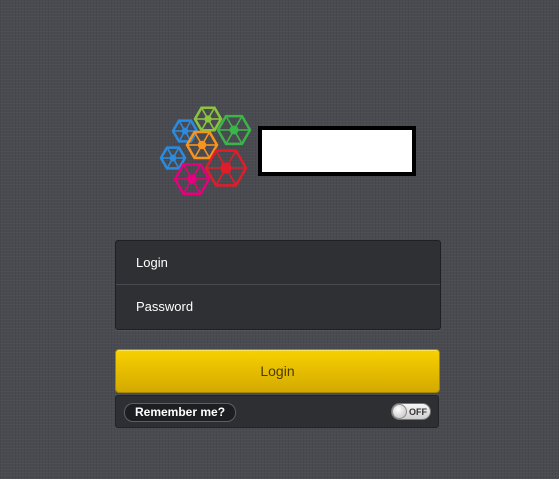 The image size is (559, 479). I want to click on remember-me-toggle: OFF, so click(411, 411).